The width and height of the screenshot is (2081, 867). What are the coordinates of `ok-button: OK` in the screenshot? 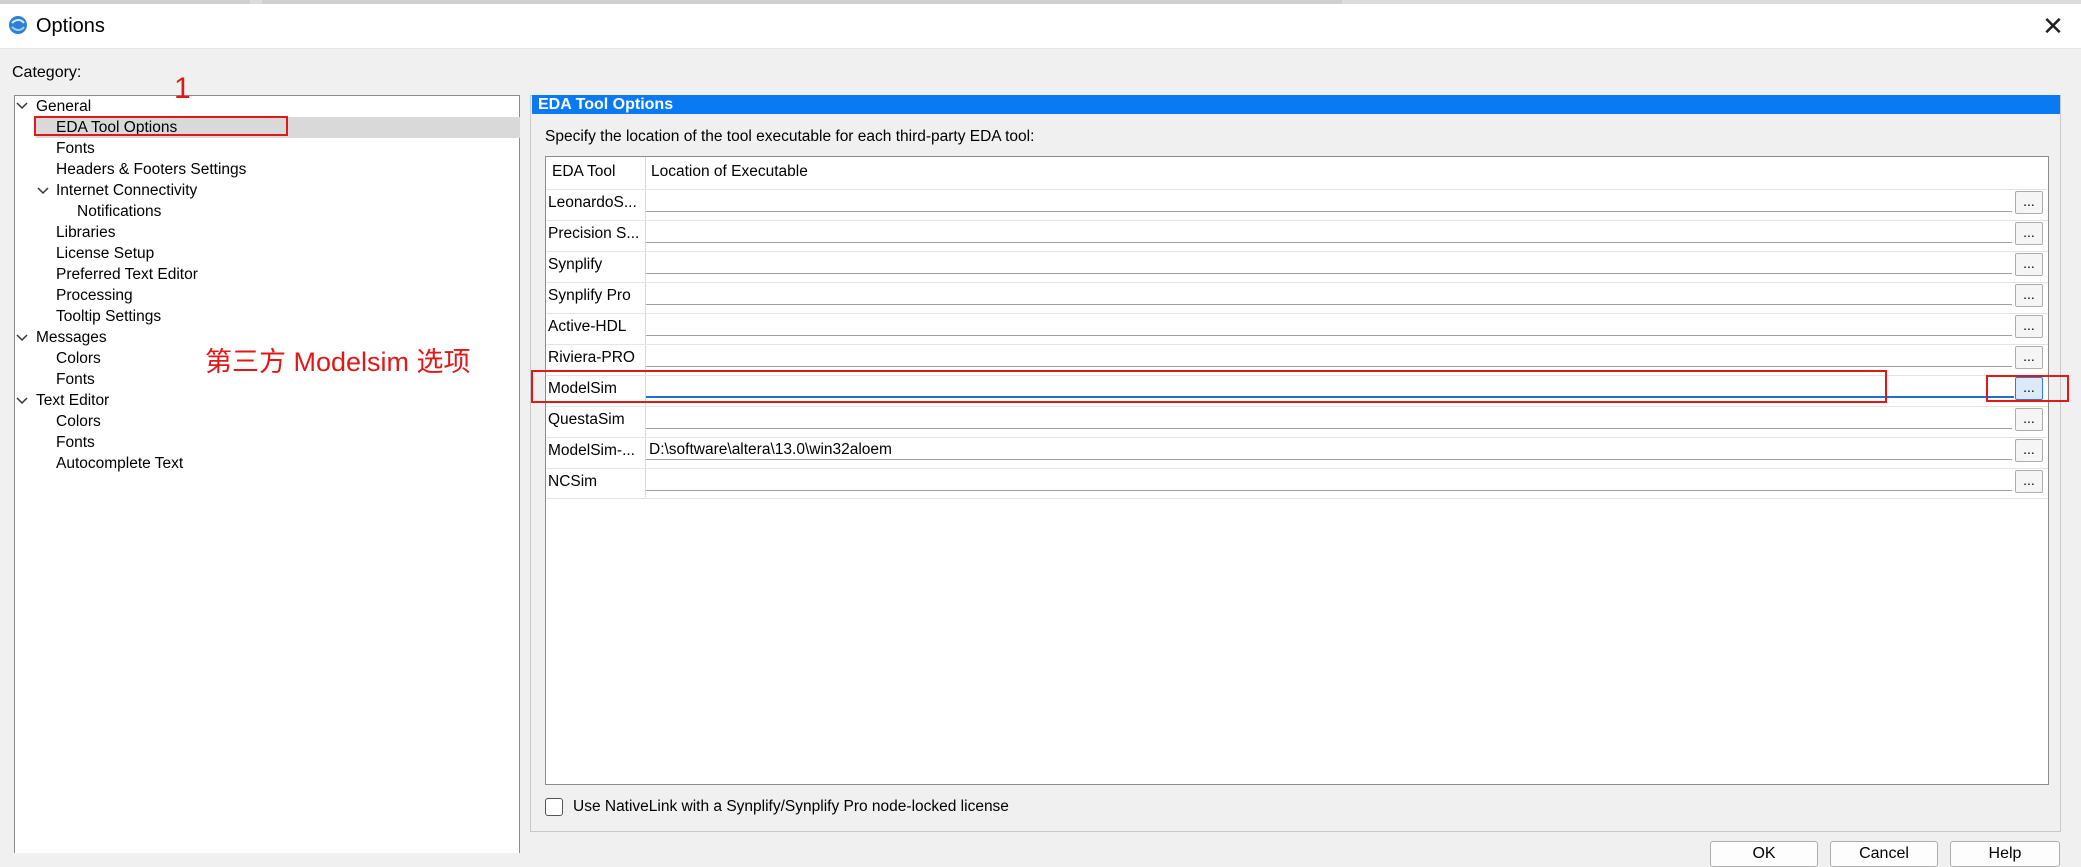 It's located at (1764, 854).